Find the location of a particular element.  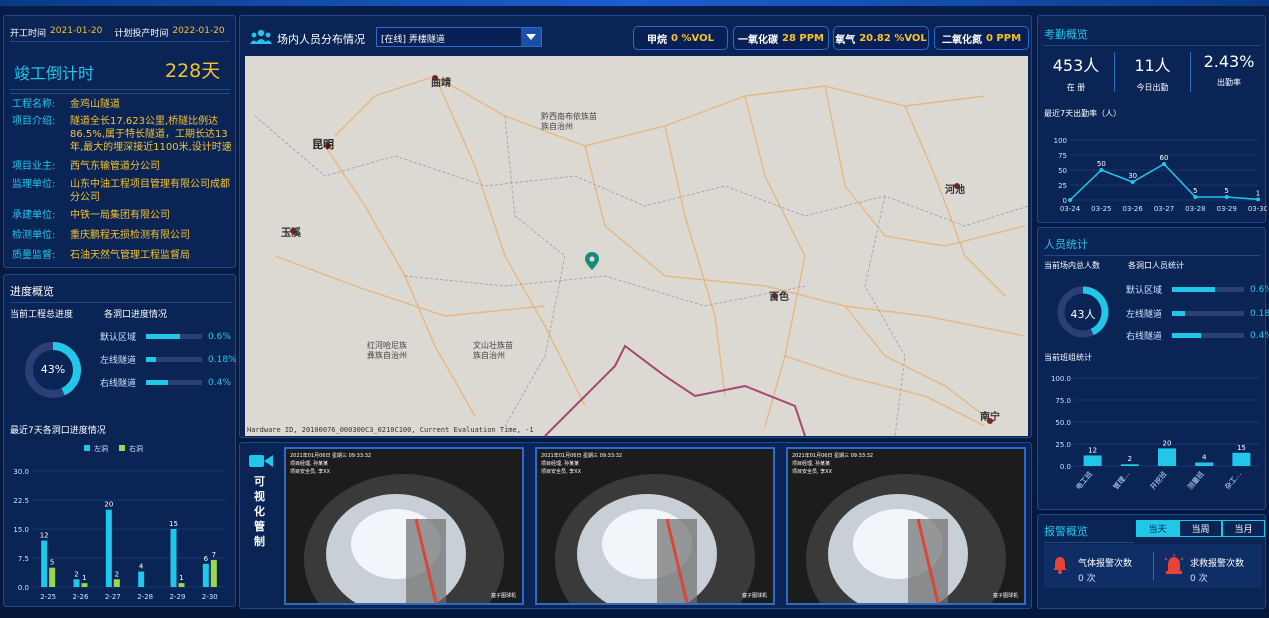

personnel-total-label: 当前场内总人数 is located at coordinates (1072, 265).